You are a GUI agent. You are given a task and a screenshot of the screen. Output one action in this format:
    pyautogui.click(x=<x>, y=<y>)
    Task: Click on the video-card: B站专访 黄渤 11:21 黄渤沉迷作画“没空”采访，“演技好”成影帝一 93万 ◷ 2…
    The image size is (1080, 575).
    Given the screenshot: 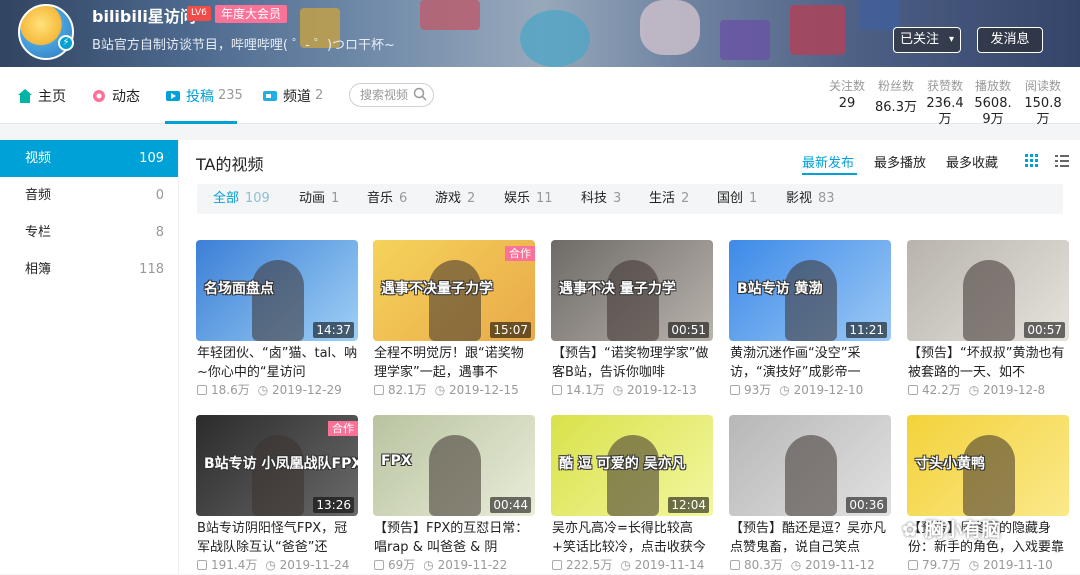 What is the action you would take?
    pyautogui.click(x=810, y=320)
    